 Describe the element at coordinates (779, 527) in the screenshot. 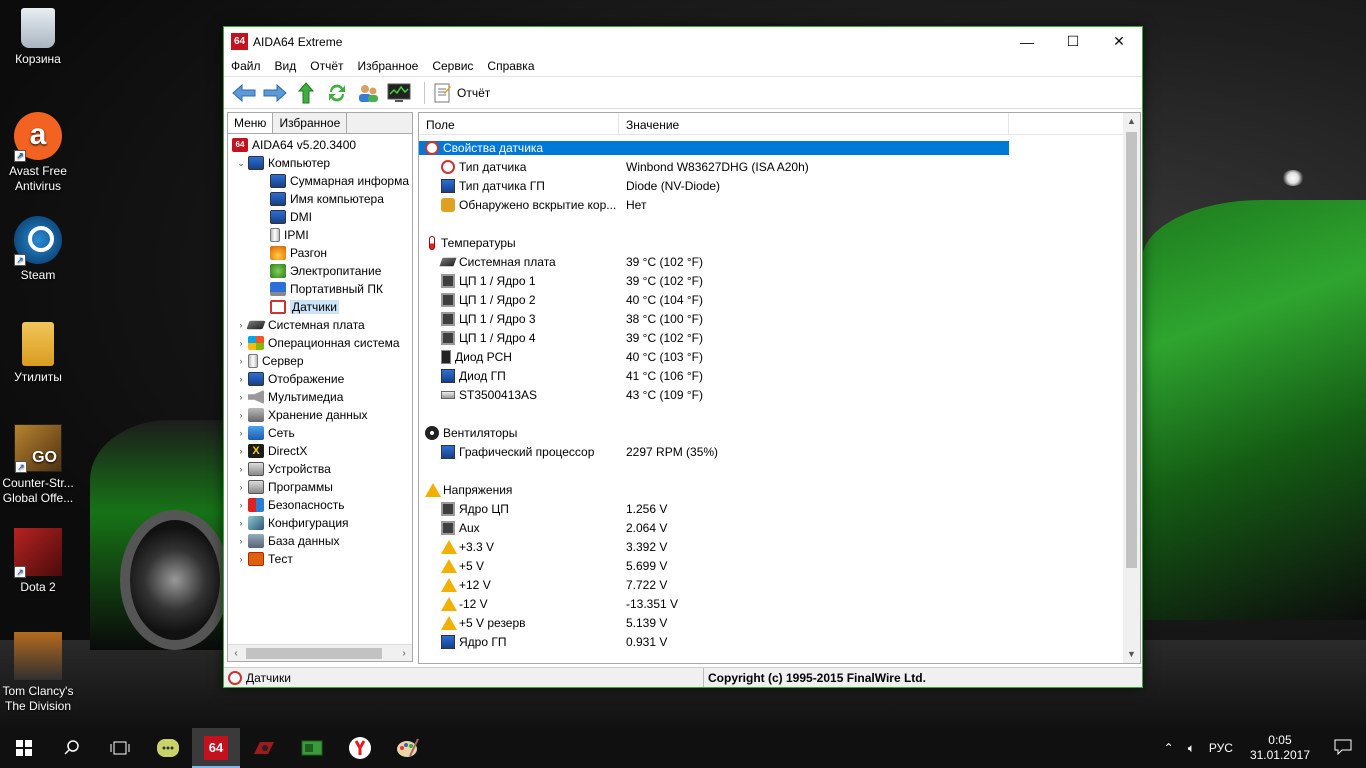

I see `table-row: Aux 2.064 V` at that location.